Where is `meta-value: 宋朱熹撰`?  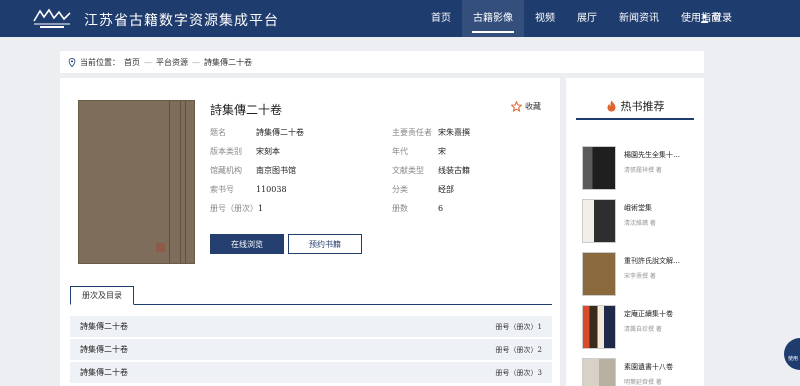
meta-value: 宋朱熹撰 is located at coordinates (454, 132).